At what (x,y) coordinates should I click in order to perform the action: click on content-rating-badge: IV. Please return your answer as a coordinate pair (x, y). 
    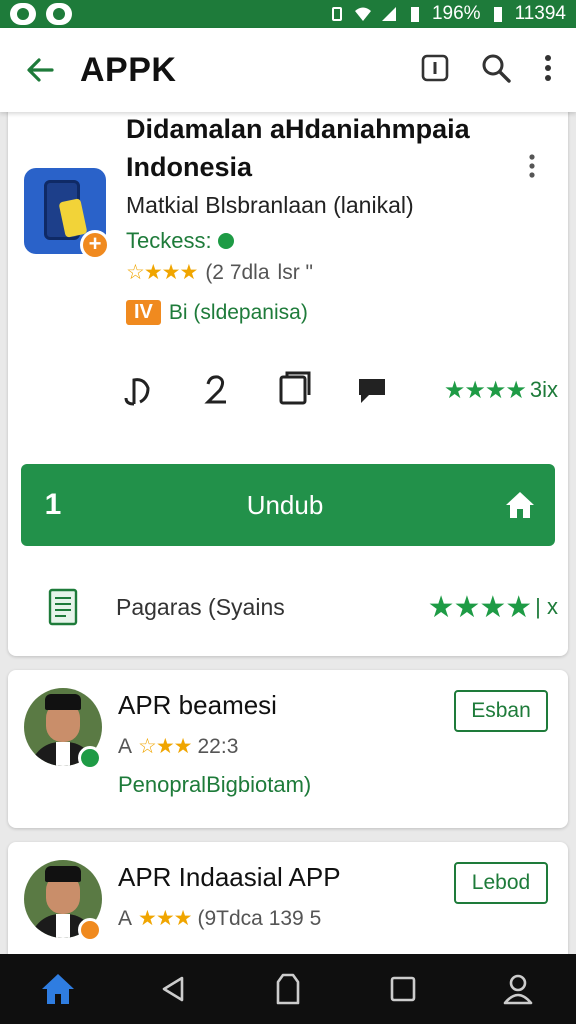
    Looking at the image, I should click on (143, 312).